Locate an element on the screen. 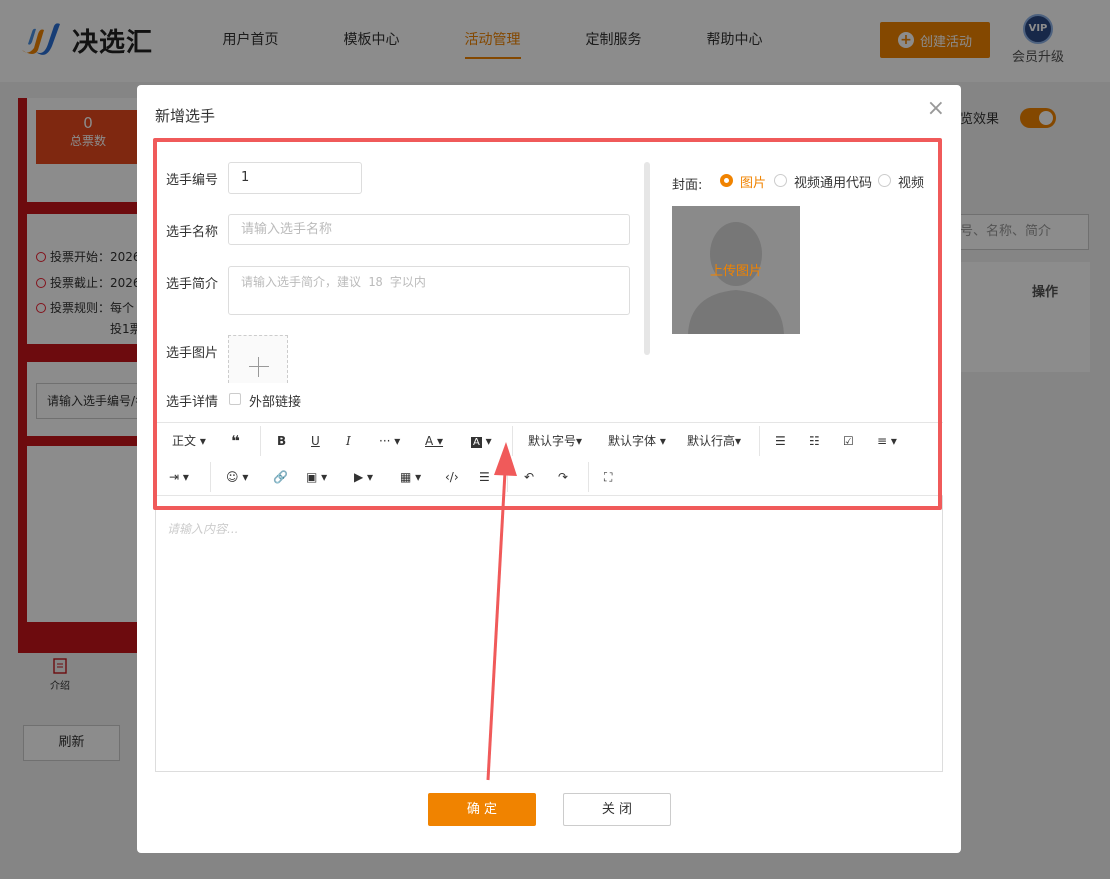  align-icon: ≡ ▾ is located at coordinates (887, 441).